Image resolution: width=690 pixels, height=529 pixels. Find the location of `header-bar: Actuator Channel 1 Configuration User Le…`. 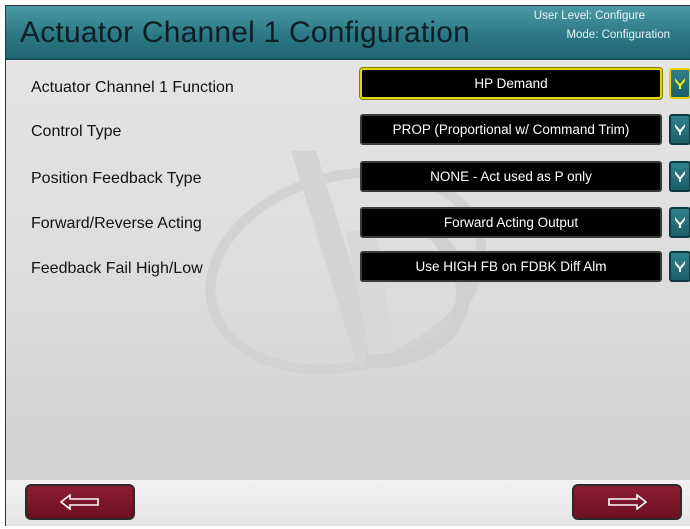

header-bar: Actuator Channel 1 Configuration User Le… is located at coordinates (348, 33).